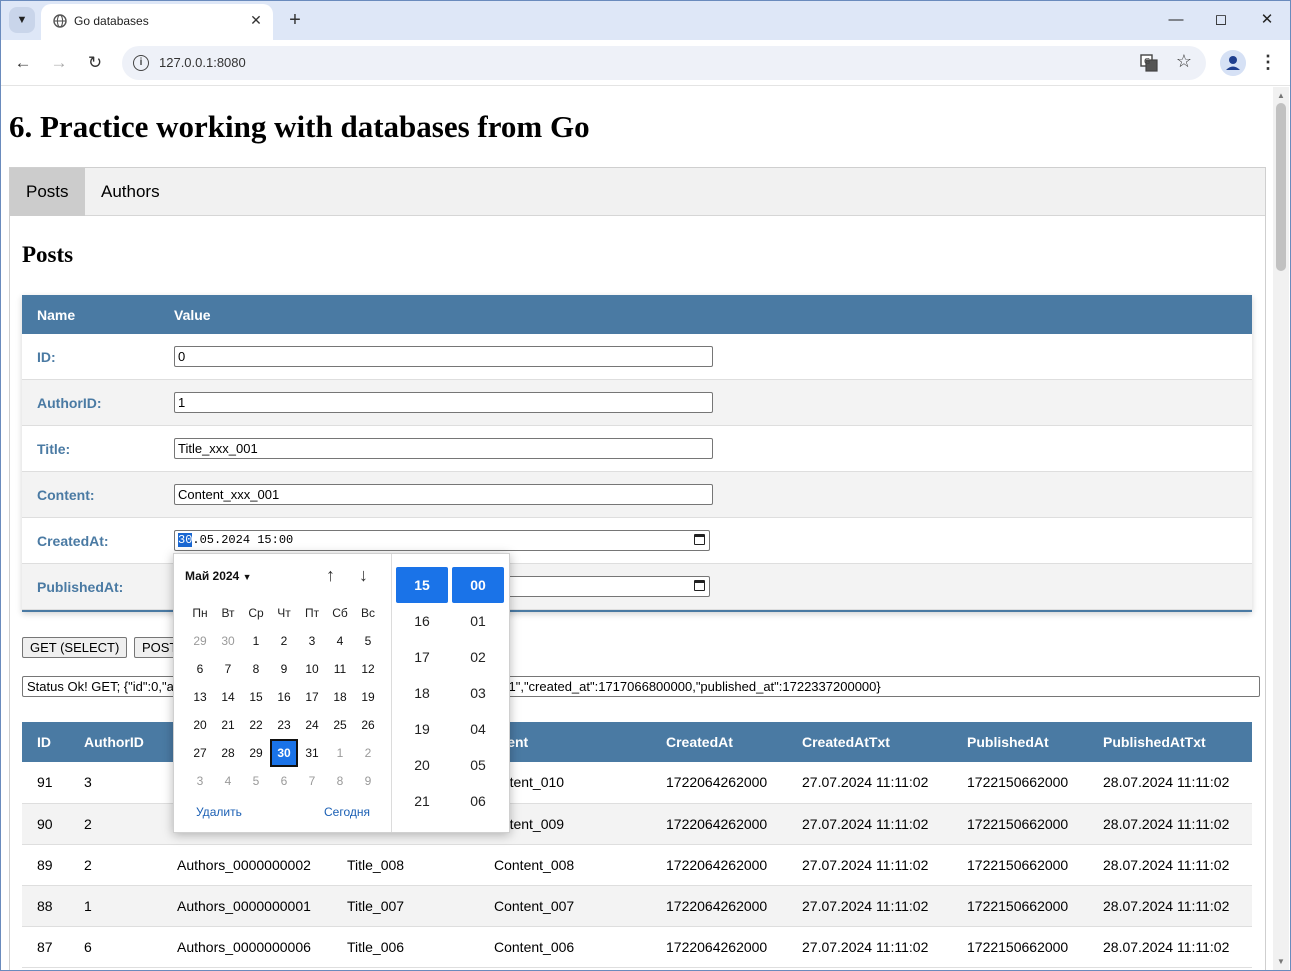 The image size is (1291, 971). What do you see at coordinates (312, 753) in the screenshot?
I see `calendar-day: 31` at bounding box center [312, 753].